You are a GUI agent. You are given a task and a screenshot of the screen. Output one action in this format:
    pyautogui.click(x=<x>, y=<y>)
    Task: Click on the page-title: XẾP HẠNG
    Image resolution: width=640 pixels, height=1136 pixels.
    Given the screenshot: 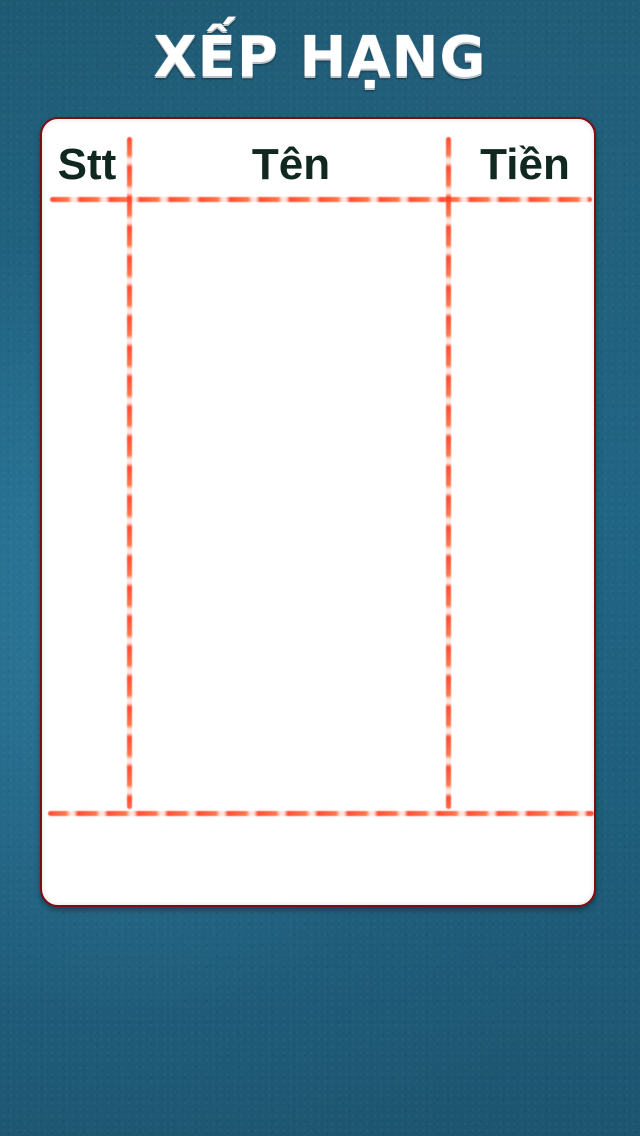 What is the action you would take?
    pyautogui.click(x=320, y=57)
    